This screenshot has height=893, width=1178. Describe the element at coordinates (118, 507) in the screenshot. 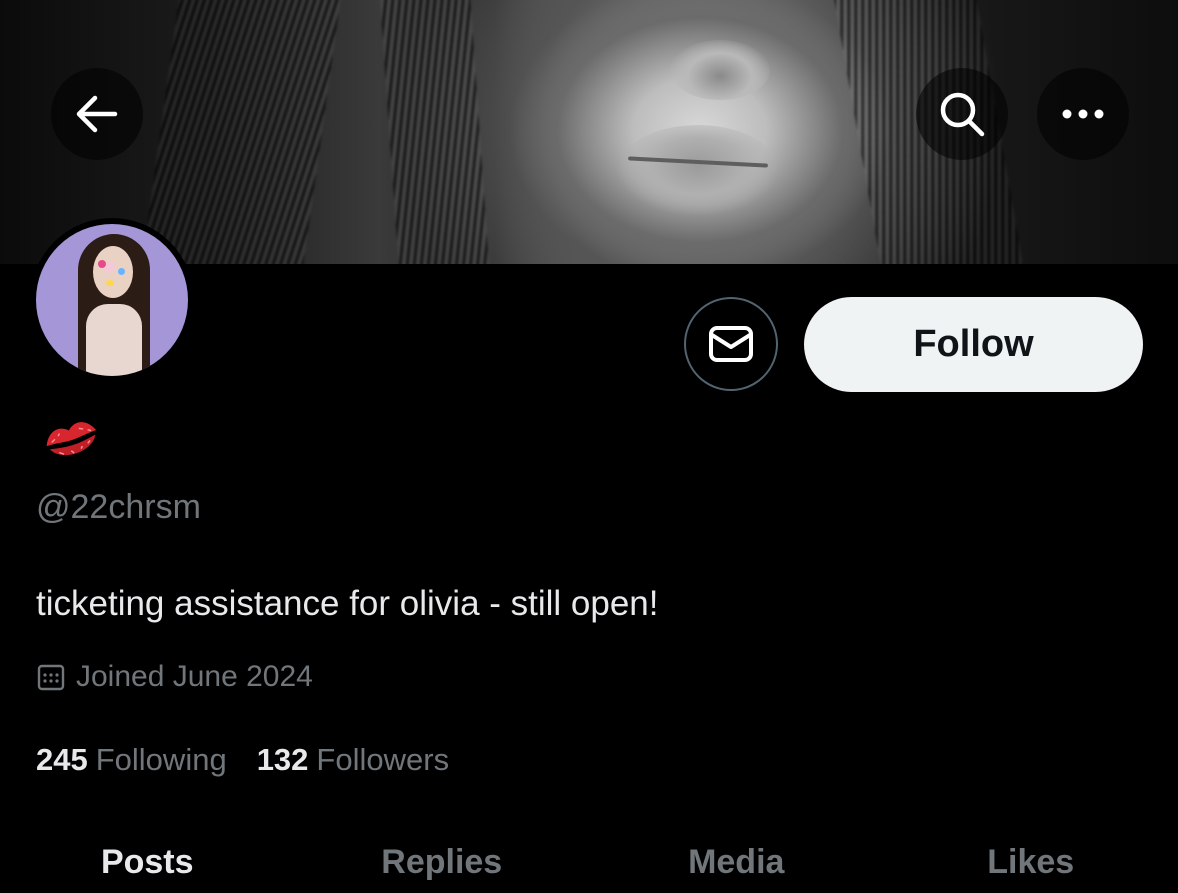

I see `profile-handle: @22chrsm` at that location.